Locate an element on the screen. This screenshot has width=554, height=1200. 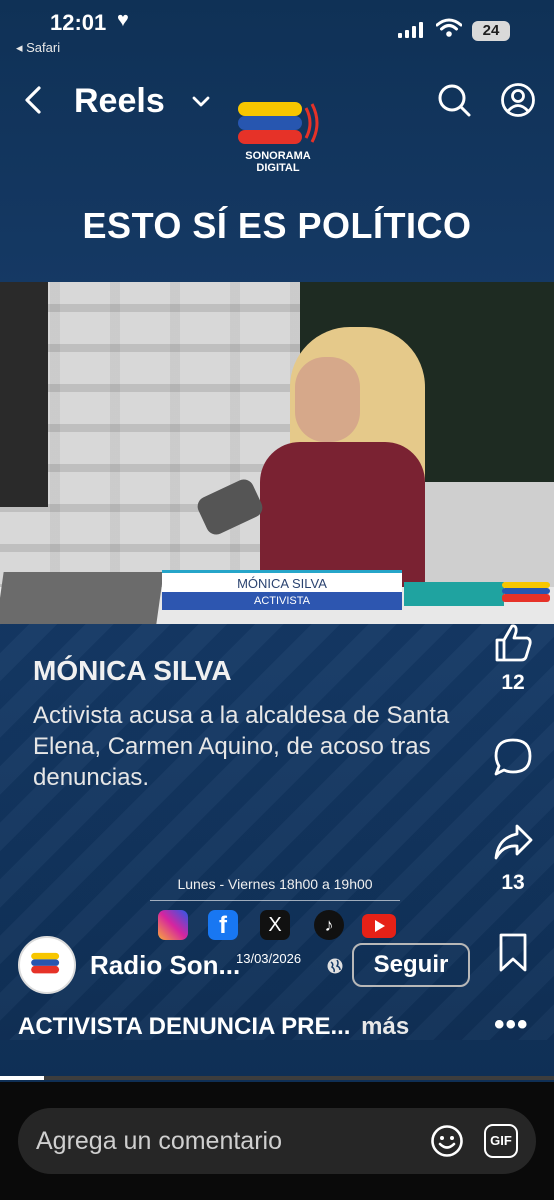
share-icon is located at coordinates (513, 842).